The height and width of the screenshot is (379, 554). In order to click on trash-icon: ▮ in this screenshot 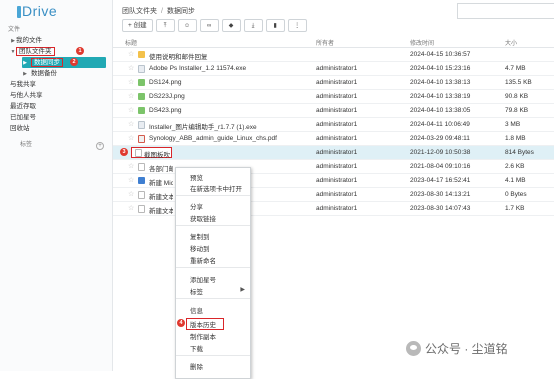, I will do `click(275, 26)`.